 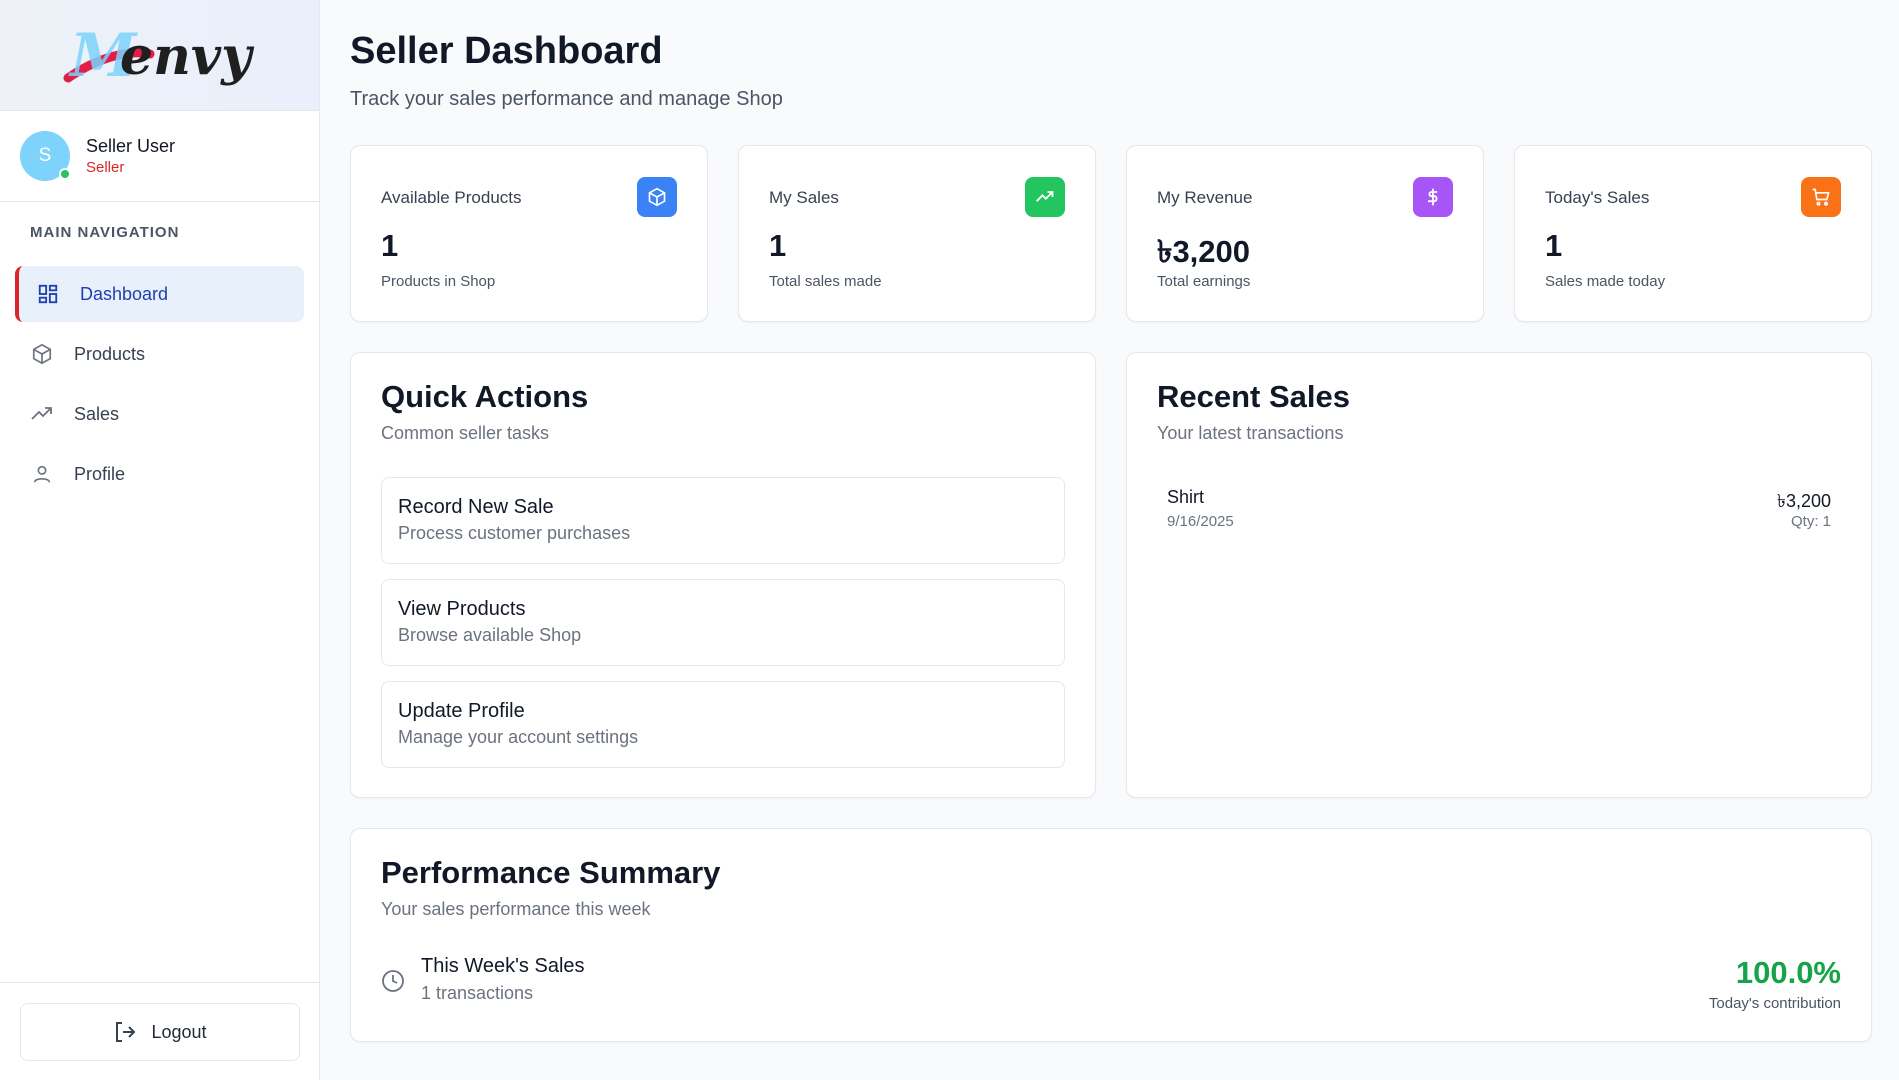 What do you see at coordinates (125, 1032) in the screenshot?
I see `logout-icon` at bounding box center [125, 1032].